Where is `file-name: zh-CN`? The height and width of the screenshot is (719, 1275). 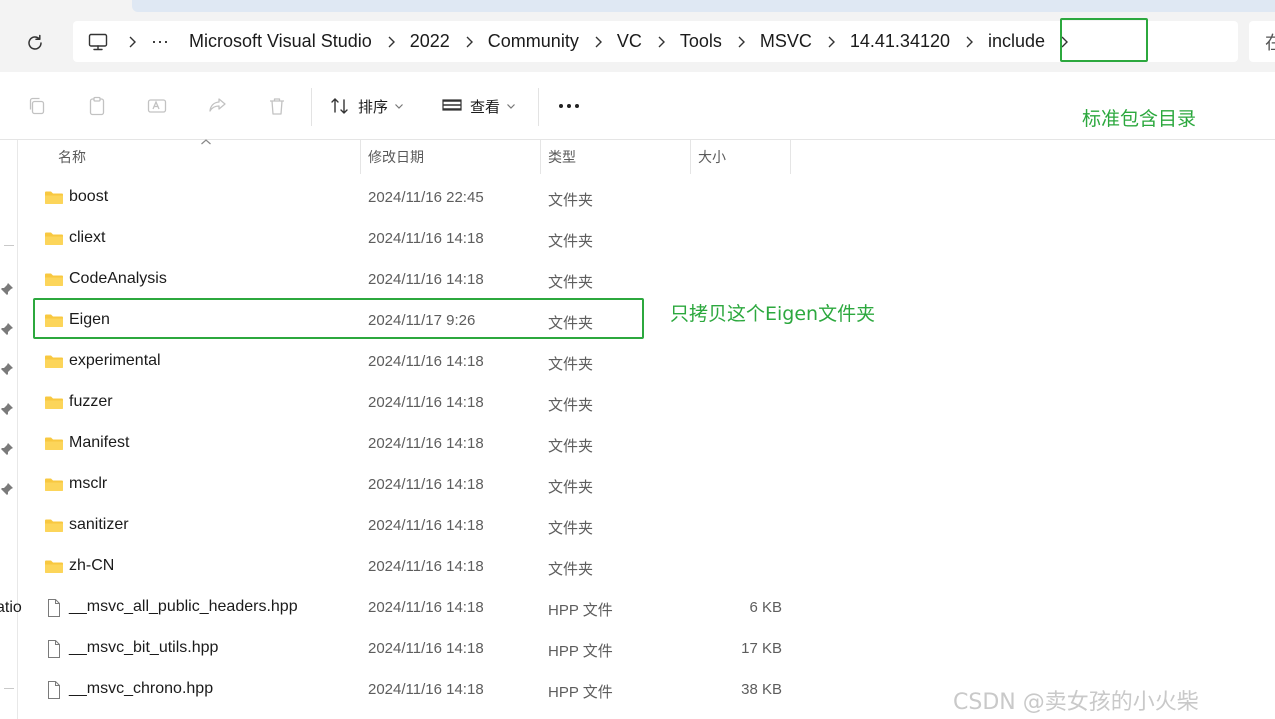 file-name: zh-CN is located at coordinates (92, 565).